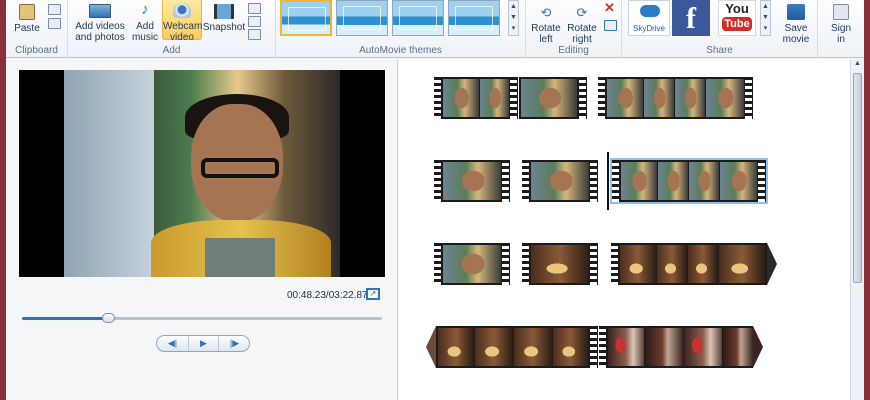 The width and height of the screenshot is (870, 400). What do you see at coordinates (582, 28) in the screenshot?
I see `rotate-right-label-1: Rotate` at bounding box center [582, 28].